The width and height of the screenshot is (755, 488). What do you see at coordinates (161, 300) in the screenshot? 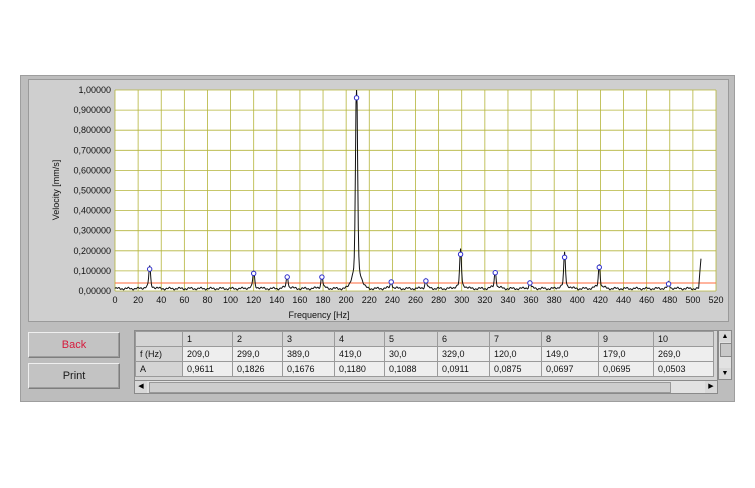
I see `x-tick-label: 40` at bounding box center [161, 300].